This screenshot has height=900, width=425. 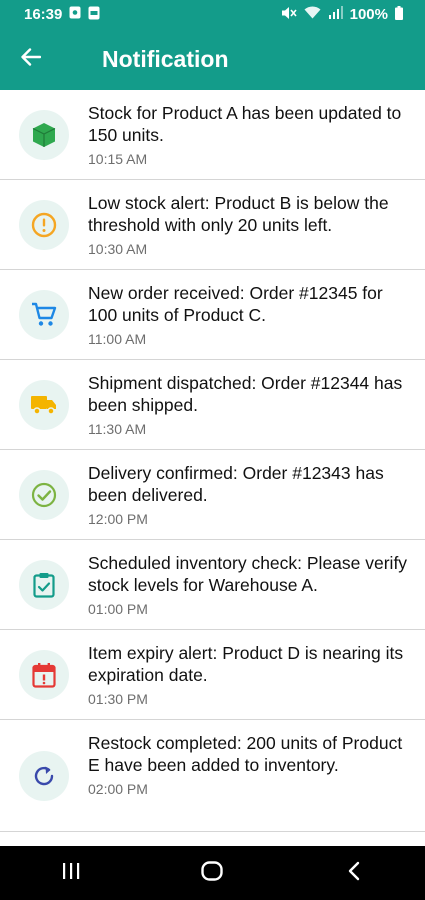 I want to click on chevron-left-icon, so click(x=354, y=873).